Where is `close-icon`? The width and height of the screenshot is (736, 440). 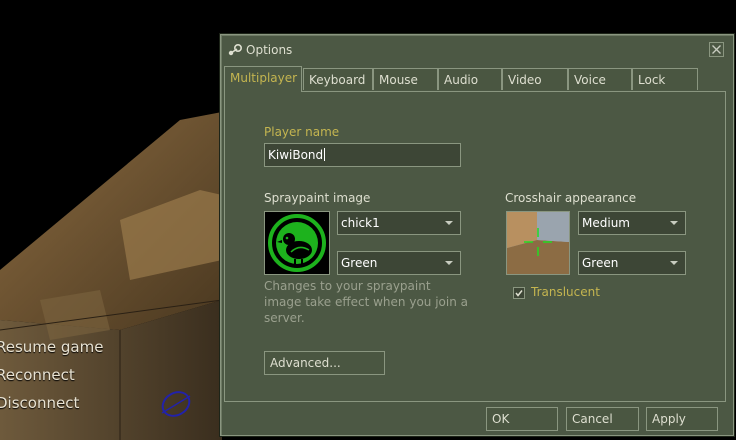
close-icon is located at coordinates (716, 49).